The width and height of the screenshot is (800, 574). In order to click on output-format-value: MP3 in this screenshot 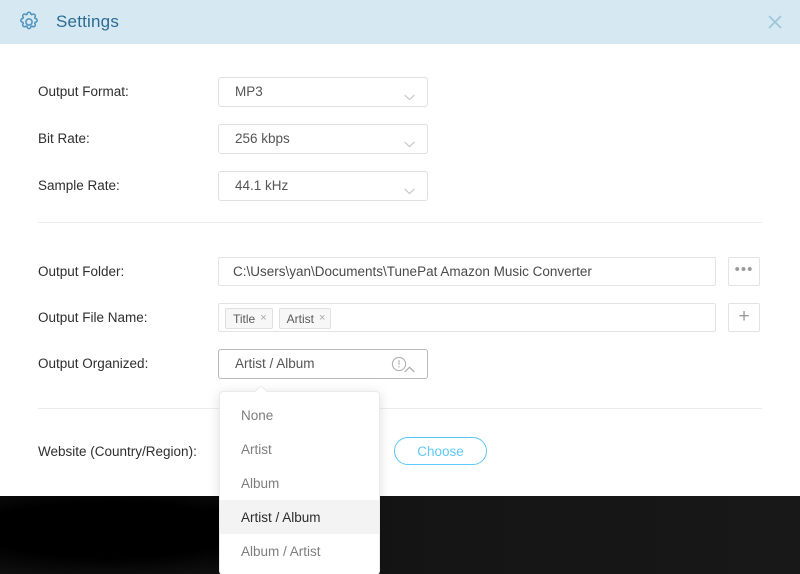, I will do `click(249, 91)`.